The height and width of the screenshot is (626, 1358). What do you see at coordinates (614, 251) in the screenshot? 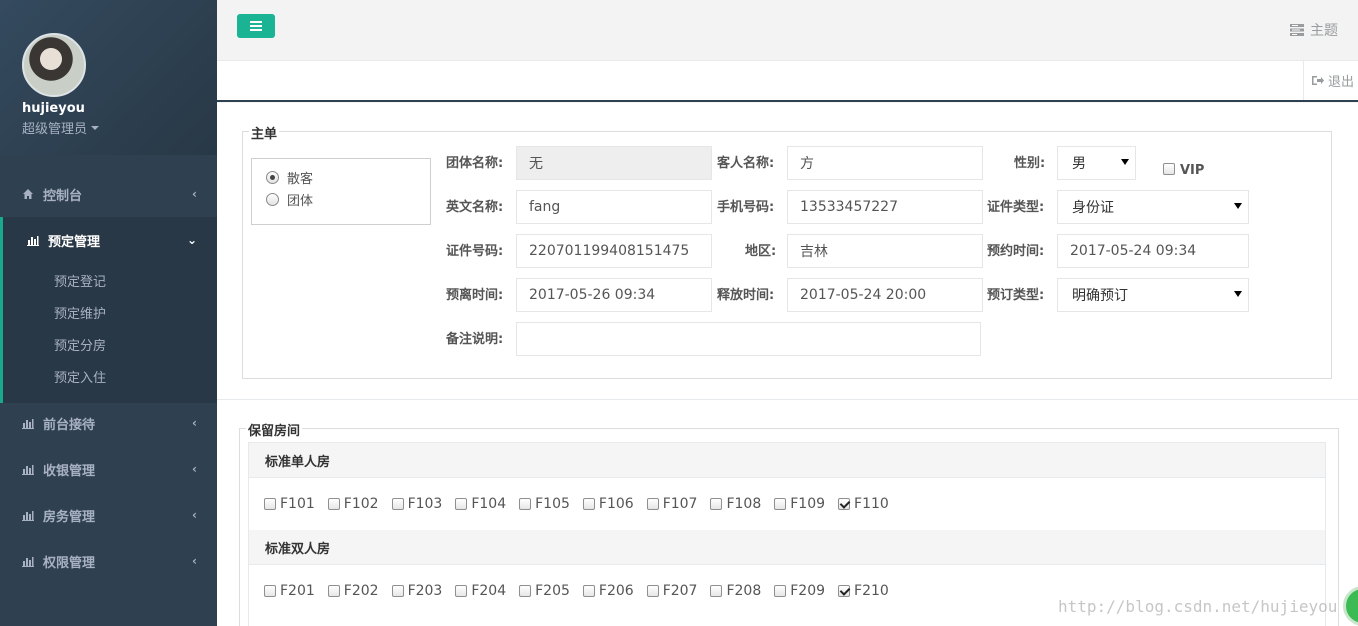
I see `id-number-field: 220701199408151475` at bounding box center [614, 251].